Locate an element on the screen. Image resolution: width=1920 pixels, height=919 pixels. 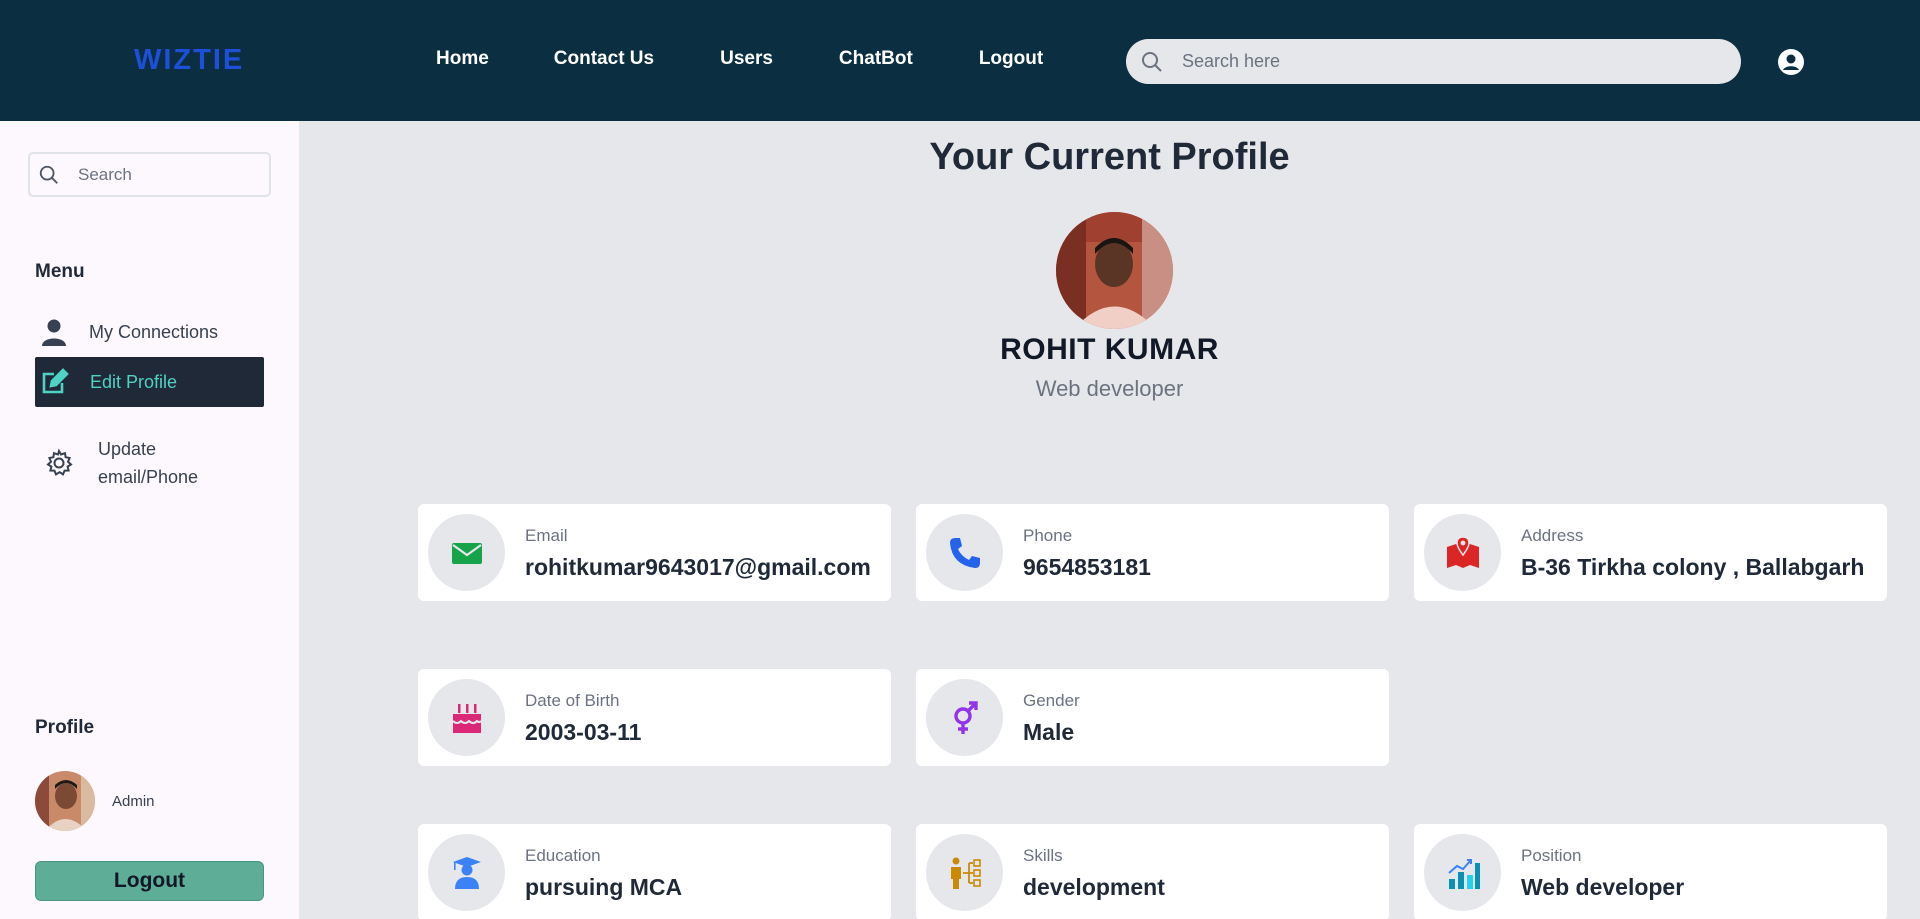
skills-icon-circle is located at coordinates (964, 872).